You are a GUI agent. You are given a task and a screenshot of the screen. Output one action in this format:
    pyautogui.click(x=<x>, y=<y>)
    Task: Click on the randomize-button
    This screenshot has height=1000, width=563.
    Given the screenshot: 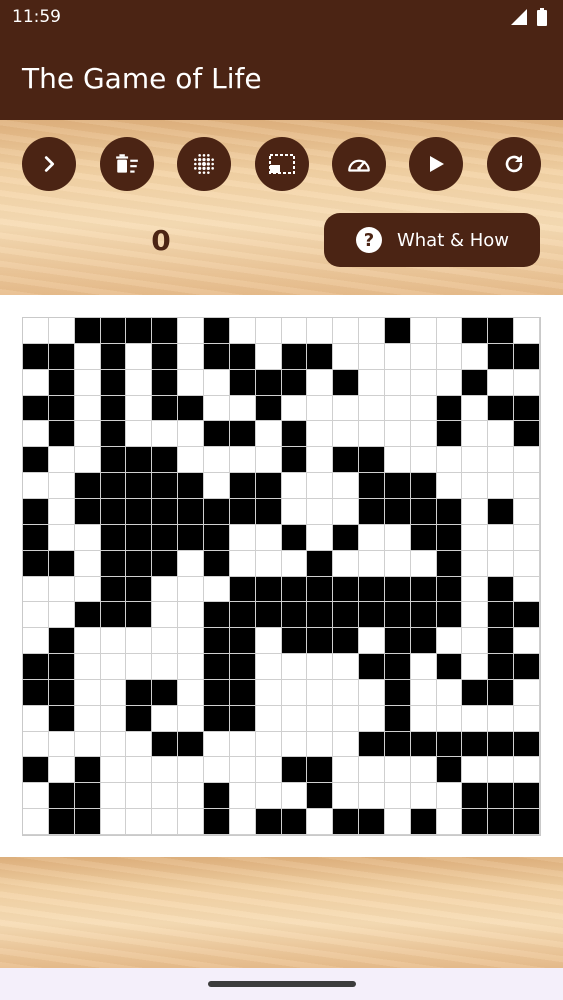 What is the action you would take?
    pyautogui.click(x=204, y=164)
    